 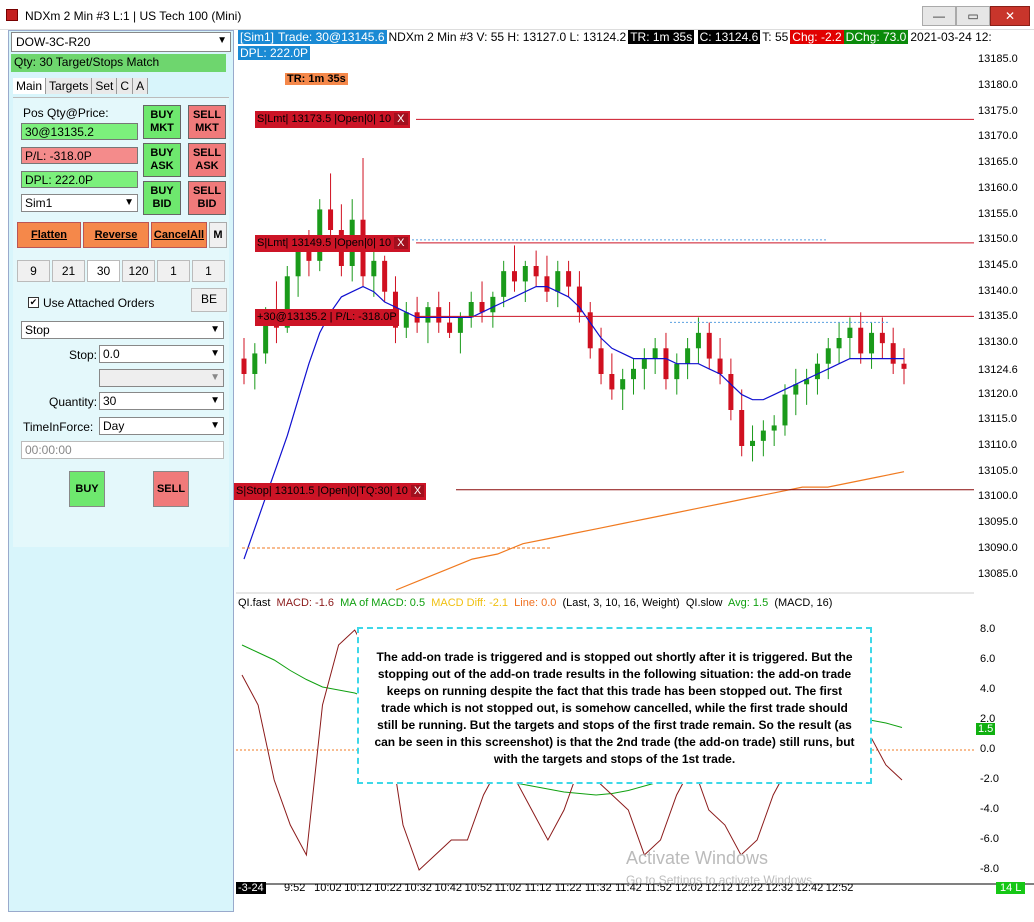 I want to click on buy-mkt-button: BUY MKT, so click(x=162, y=122).